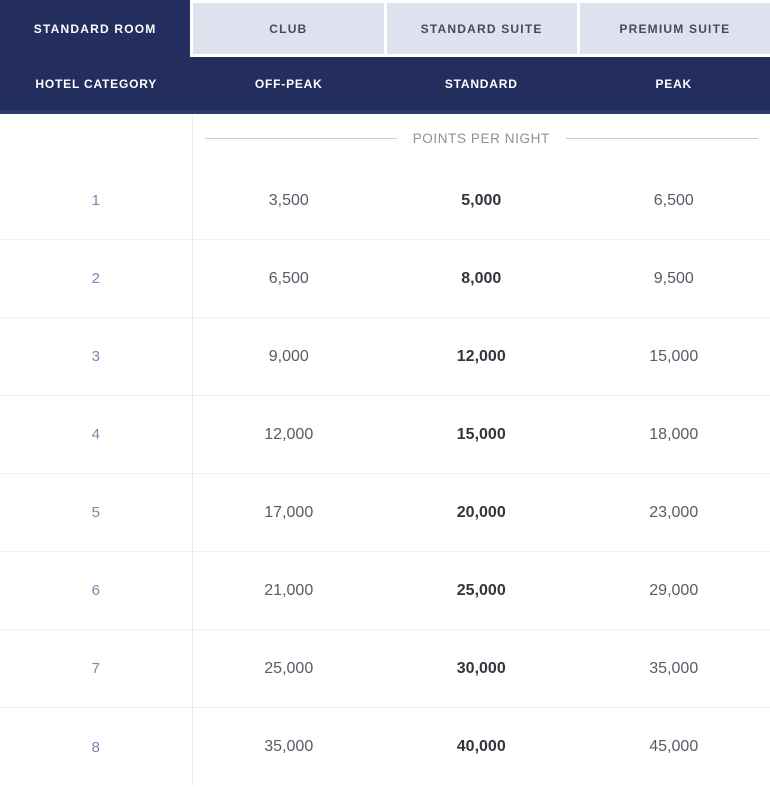 The height and width of the screenshot is (787, 770). What do you see at coordinates (96, 356) in the screenshot?
I see `category-cell: 3` at bounding box center [96, 356].